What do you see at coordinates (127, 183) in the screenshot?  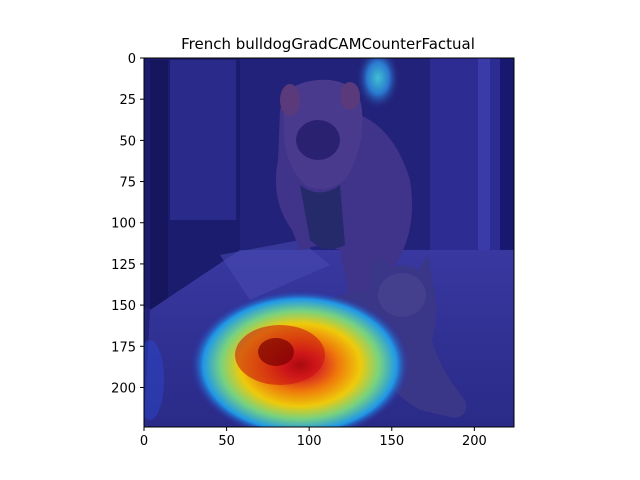 I see `y-tick-label: 75` at bounding box center [127, 183].